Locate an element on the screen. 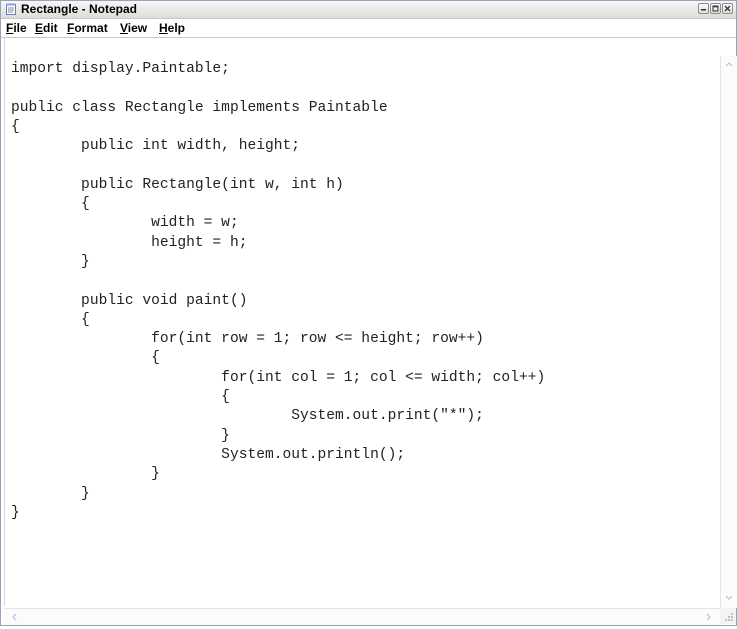 The height and width of the screenshot is (629, 737). minimize-button is located at coordinates (703, 8).